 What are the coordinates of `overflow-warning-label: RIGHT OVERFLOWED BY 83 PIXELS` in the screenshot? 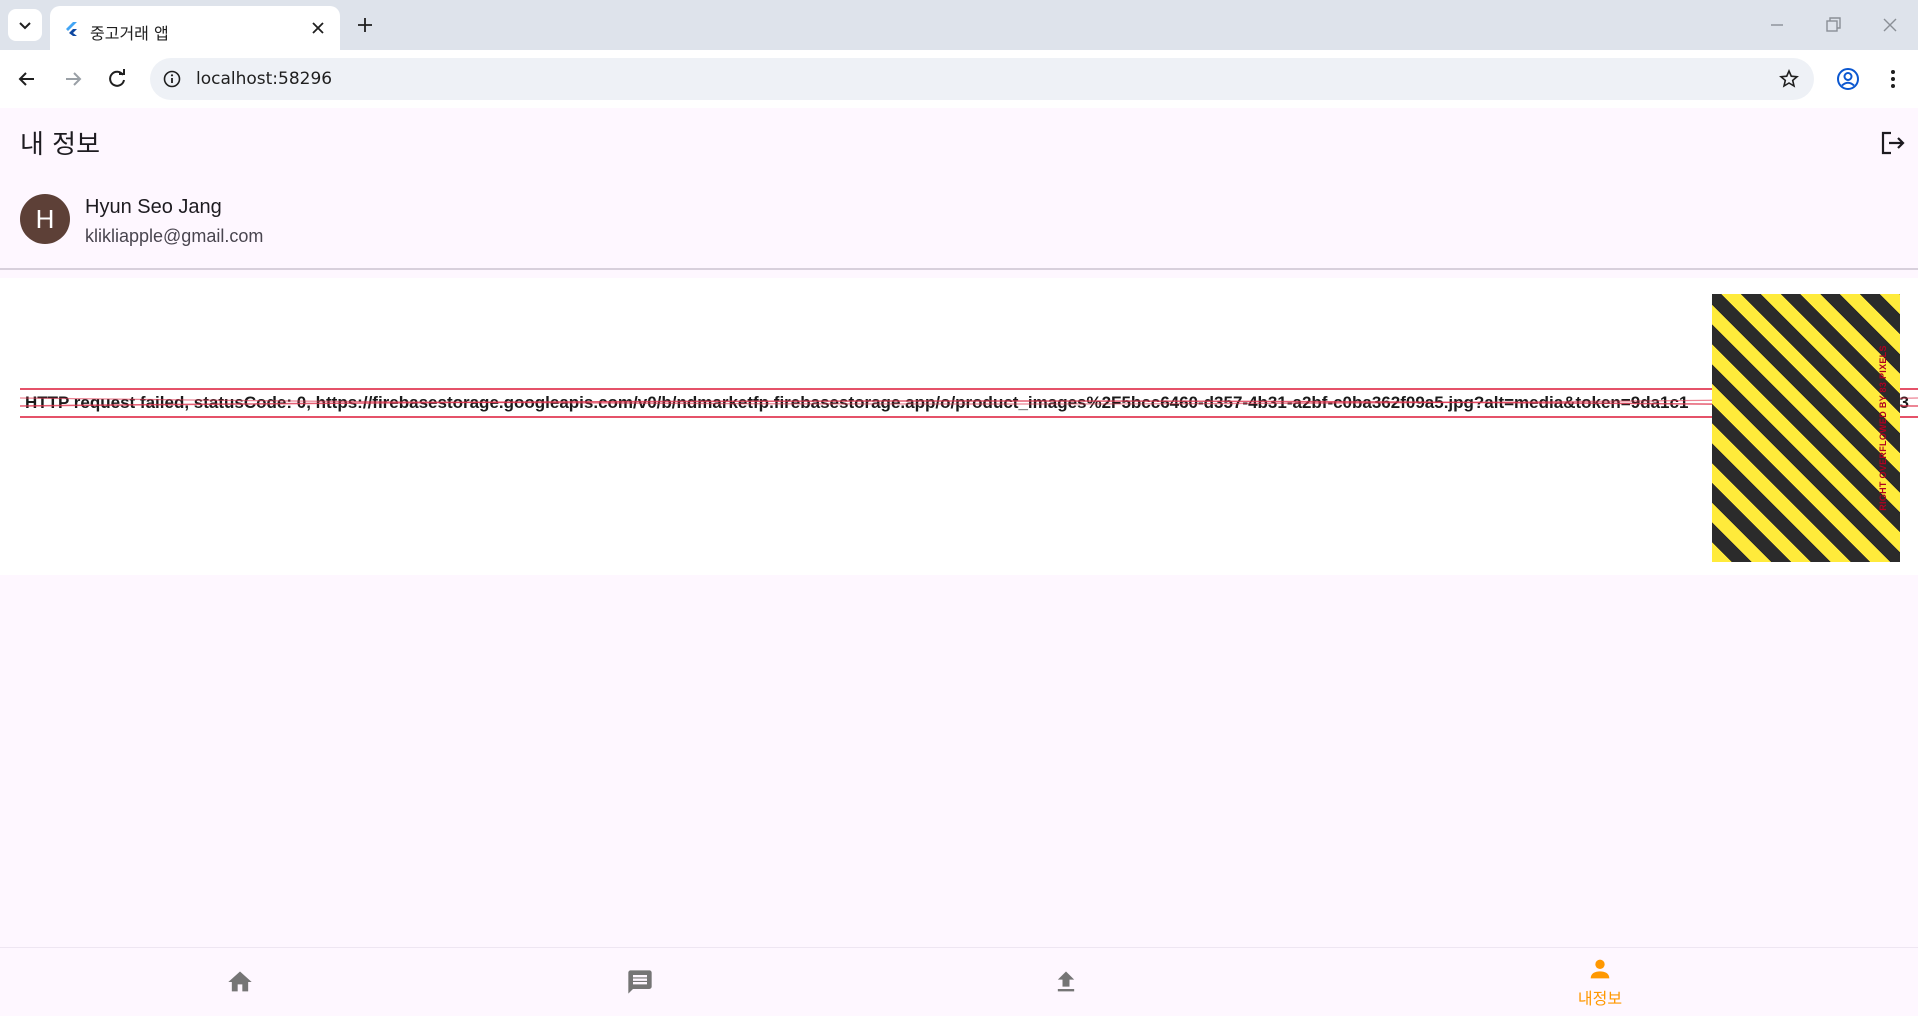 It's located at (1883, 428).